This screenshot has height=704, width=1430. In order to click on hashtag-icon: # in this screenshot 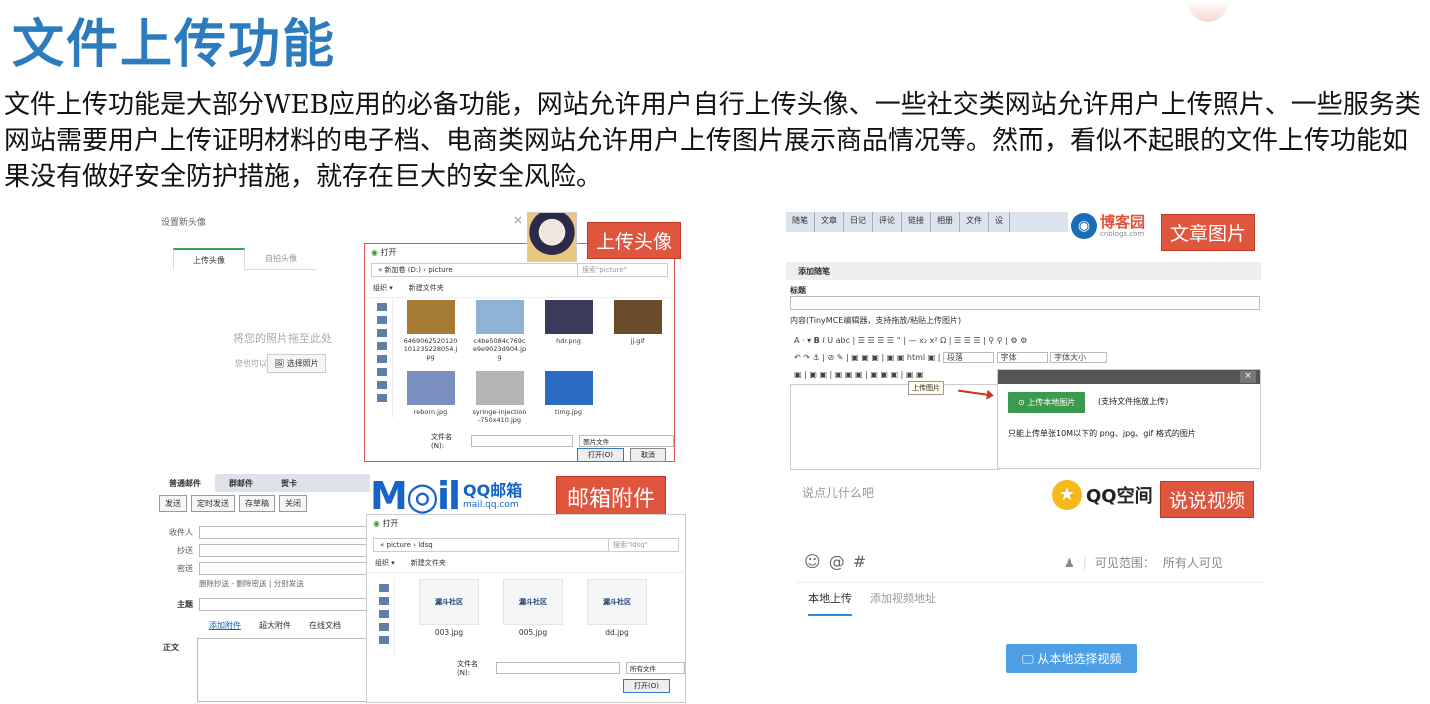, I will do `click(859, 561)`.